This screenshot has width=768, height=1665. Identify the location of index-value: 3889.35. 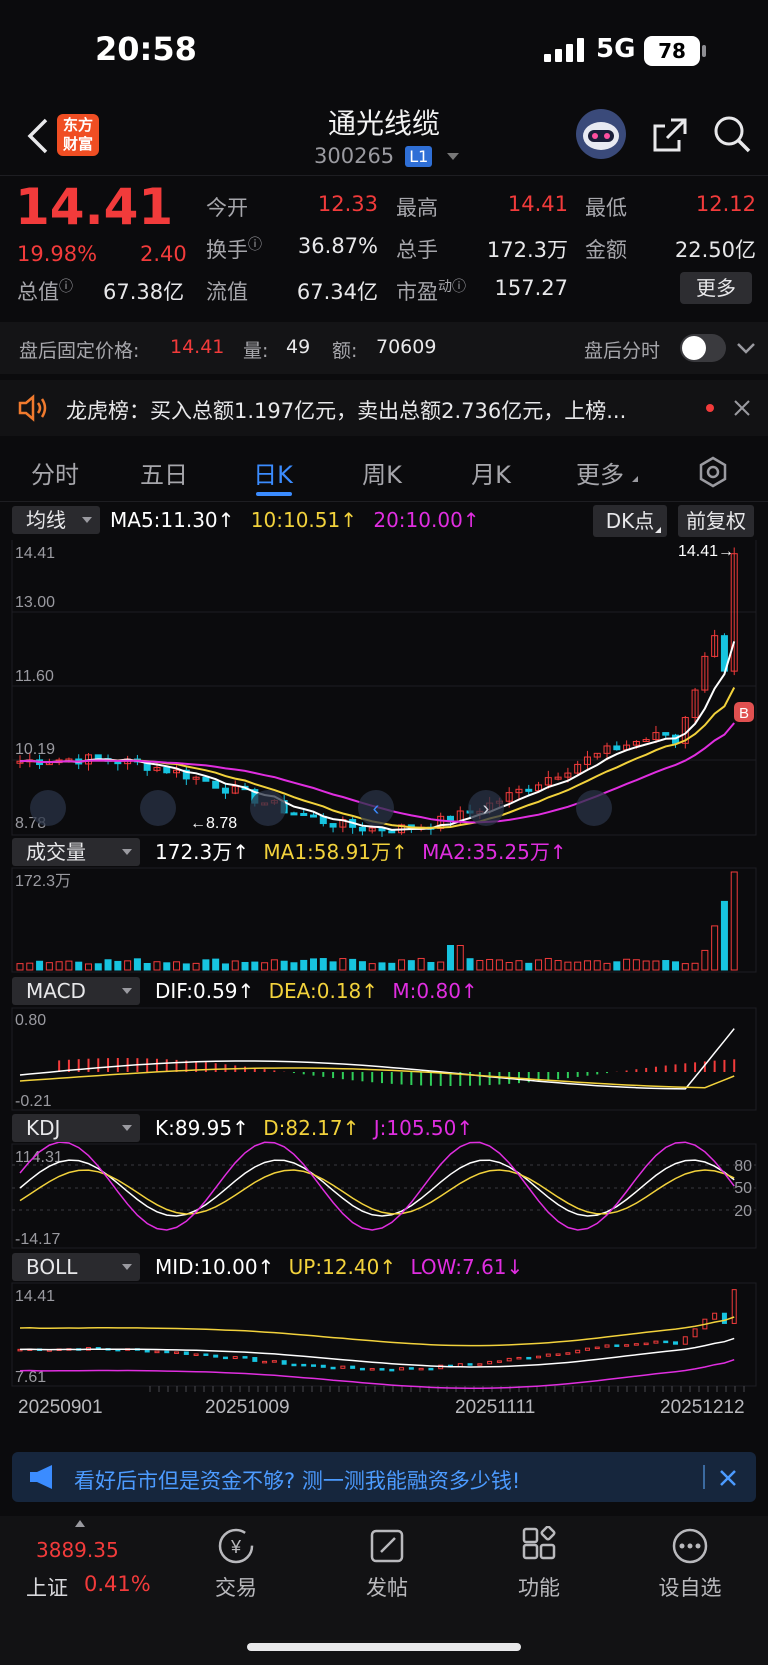
(77, 1550).